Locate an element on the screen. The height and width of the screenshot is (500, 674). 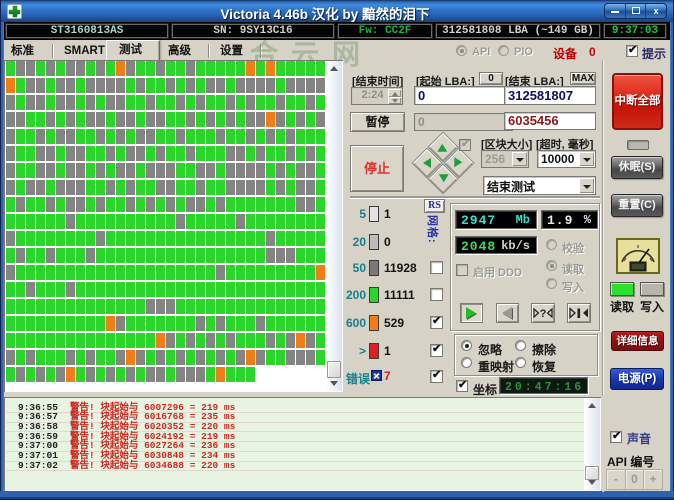
write-radio is located at coordinates (551, 283).